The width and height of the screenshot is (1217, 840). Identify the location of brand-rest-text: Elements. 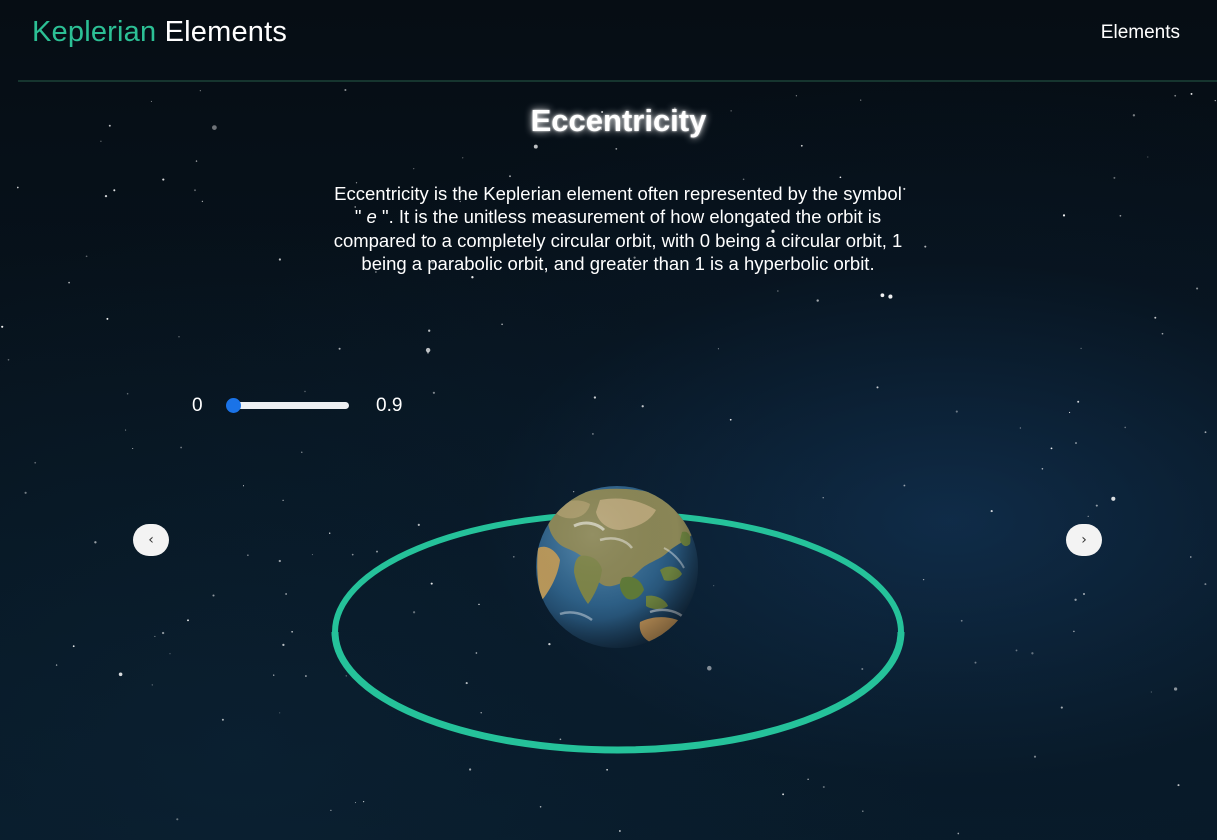
(222, 32).